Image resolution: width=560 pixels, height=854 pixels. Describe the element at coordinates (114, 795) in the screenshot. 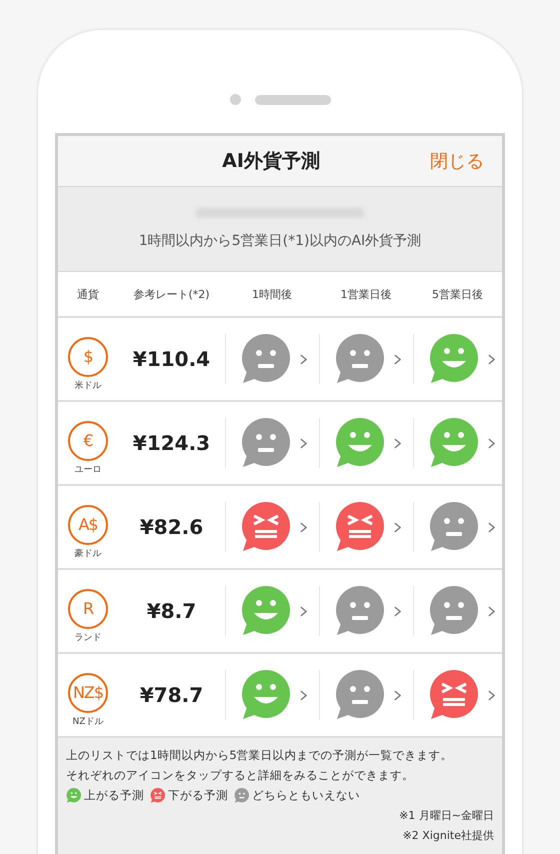

I see `legend-label: 上がる予測` at that location.